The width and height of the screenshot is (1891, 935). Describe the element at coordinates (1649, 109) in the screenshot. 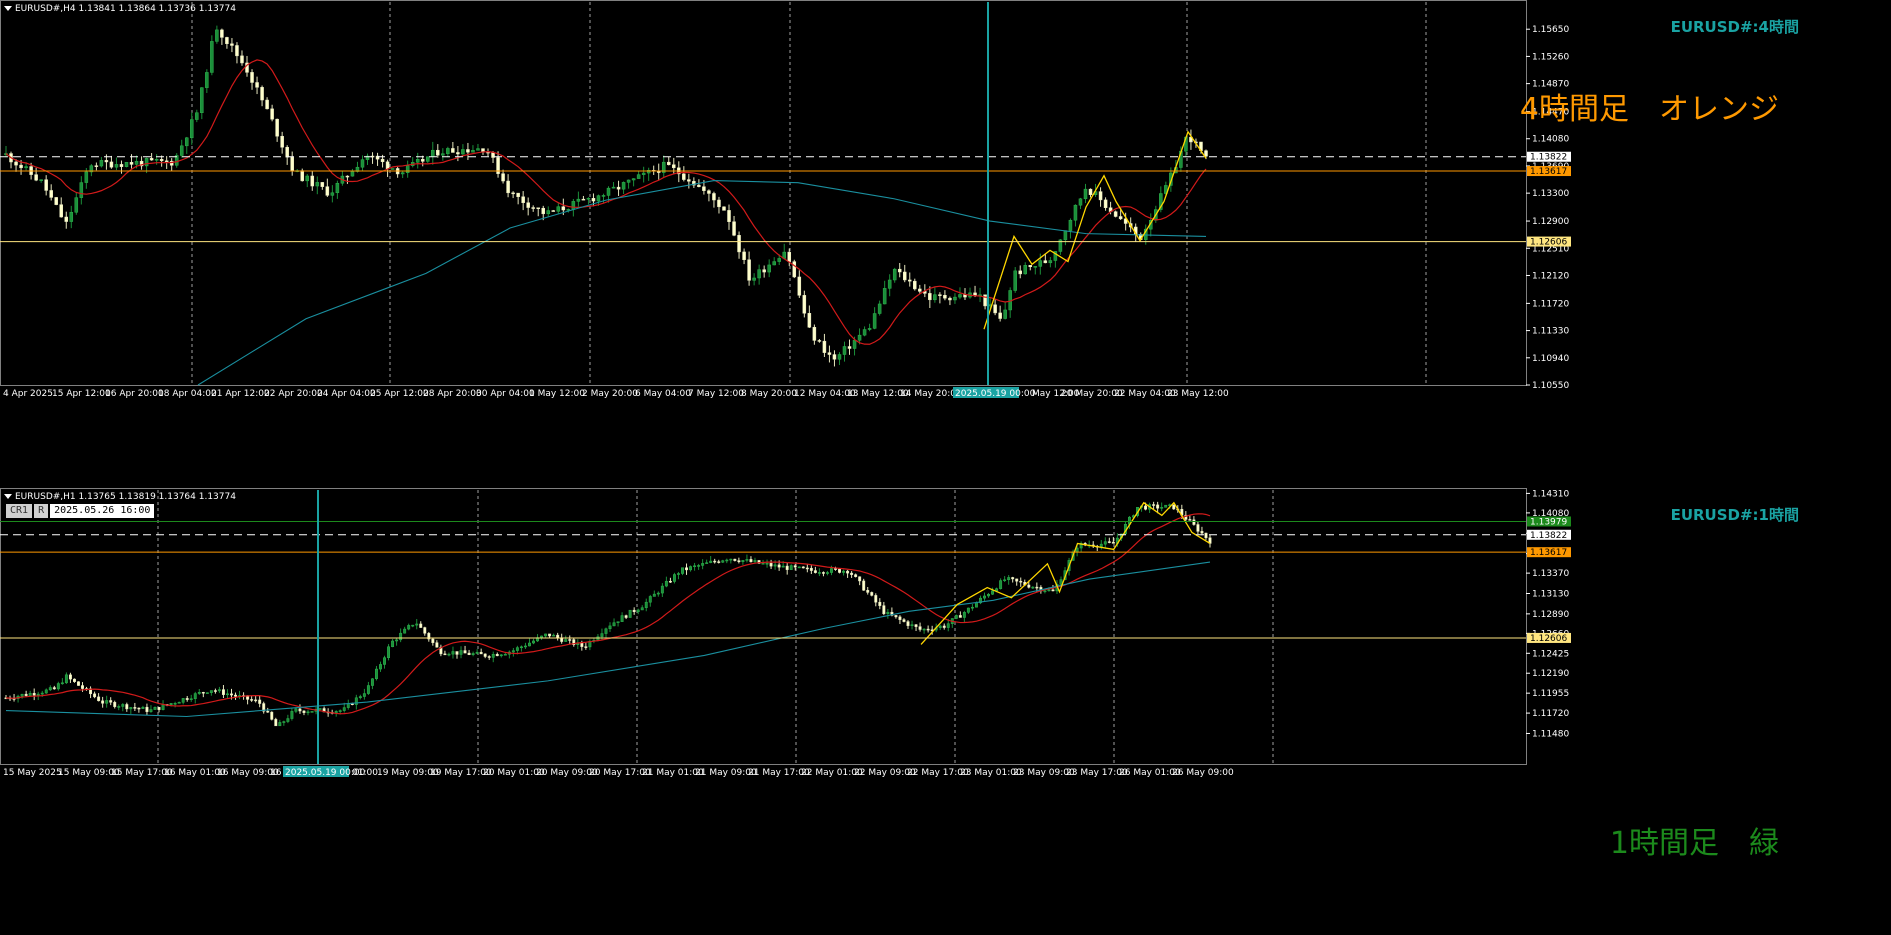

I see `h4-annotation-label: 4時間足 オレンジ` at that location.